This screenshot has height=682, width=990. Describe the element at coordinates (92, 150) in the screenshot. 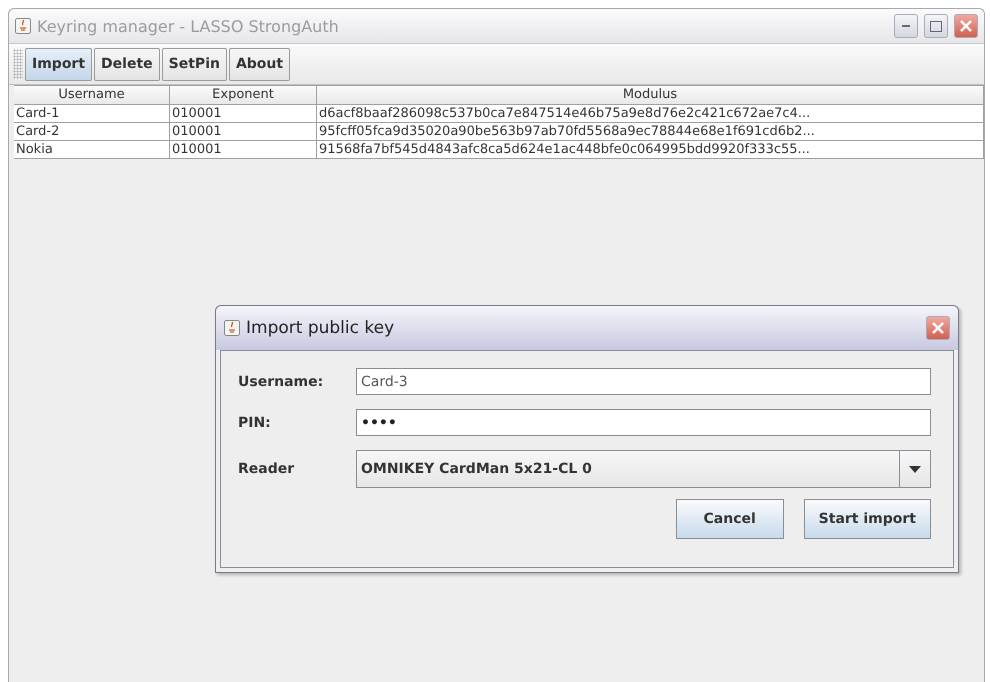

I see `table-cell: Nokia` at that location.